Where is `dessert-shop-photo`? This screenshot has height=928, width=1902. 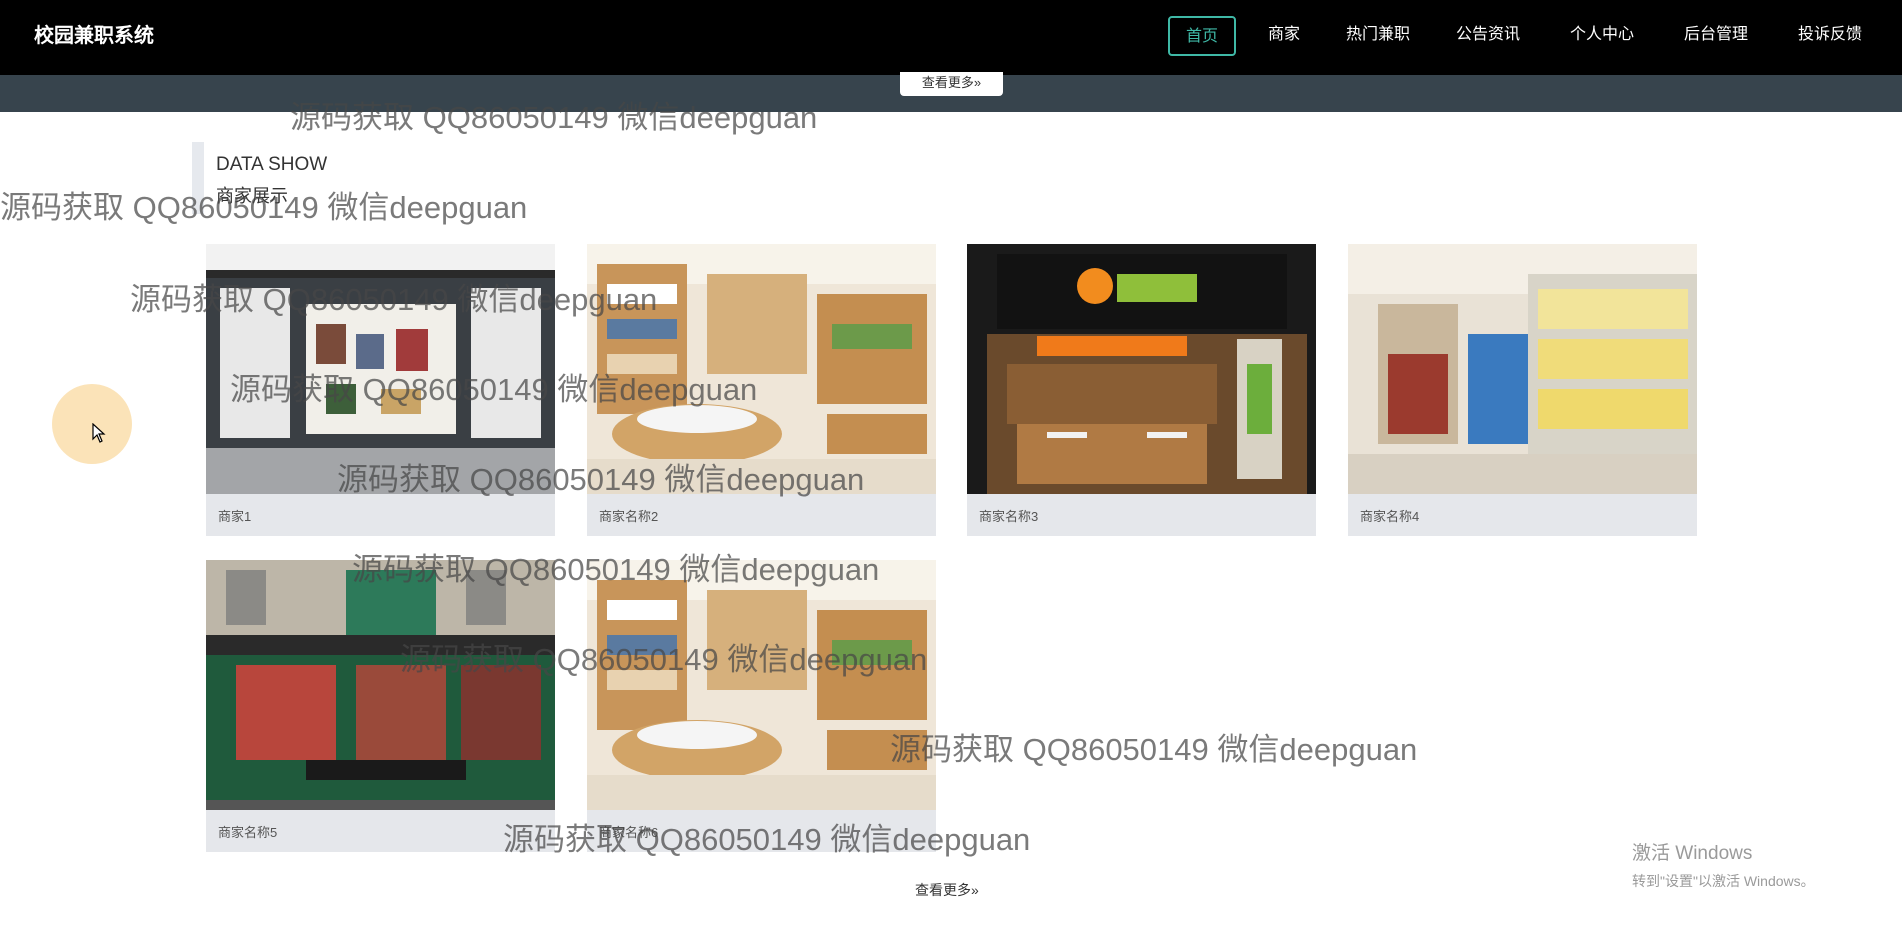 dessert-shop-photo is located at coordinates (380, 685).